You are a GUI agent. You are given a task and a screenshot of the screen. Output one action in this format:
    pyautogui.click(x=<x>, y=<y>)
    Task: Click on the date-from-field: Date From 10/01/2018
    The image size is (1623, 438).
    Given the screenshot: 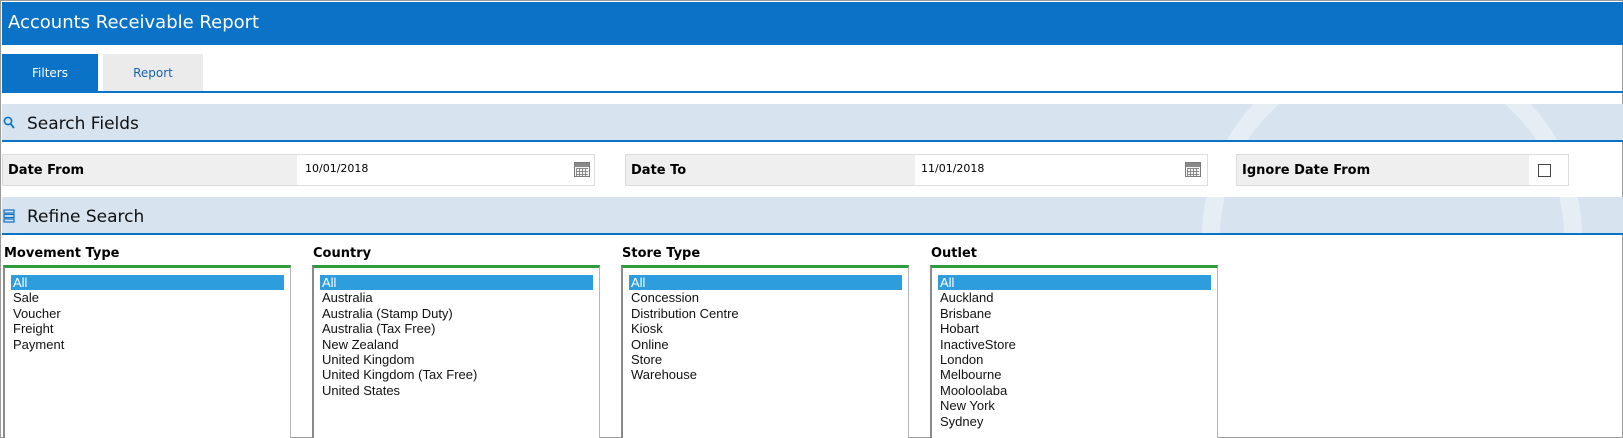 What is the action you would take?
    pyautogui.click(x=298, y=170)
    